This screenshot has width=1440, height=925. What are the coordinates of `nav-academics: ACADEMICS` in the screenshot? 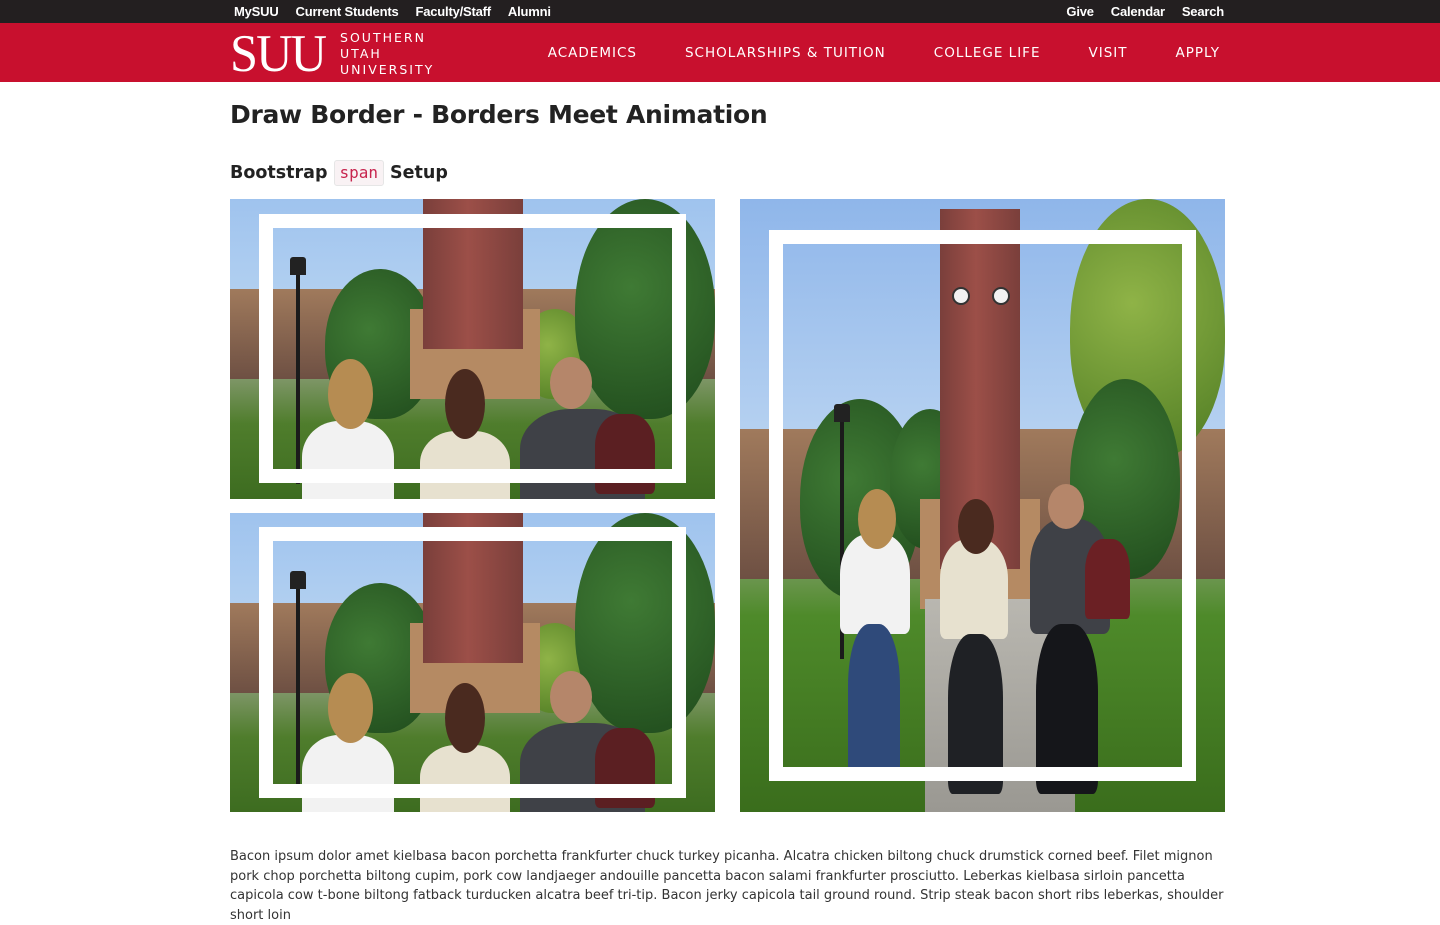 It's located at (592, 53).